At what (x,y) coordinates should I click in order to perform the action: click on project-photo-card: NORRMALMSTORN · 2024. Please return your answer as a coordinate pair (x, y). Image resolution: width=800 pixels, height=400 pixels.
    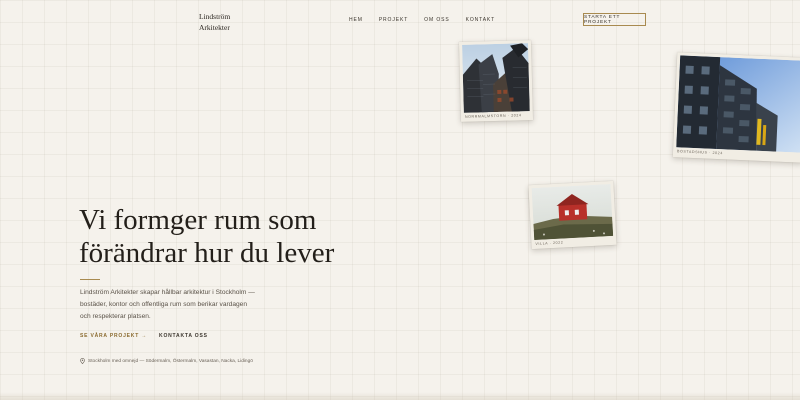
    Looking at the image, I should click on (496, 81).